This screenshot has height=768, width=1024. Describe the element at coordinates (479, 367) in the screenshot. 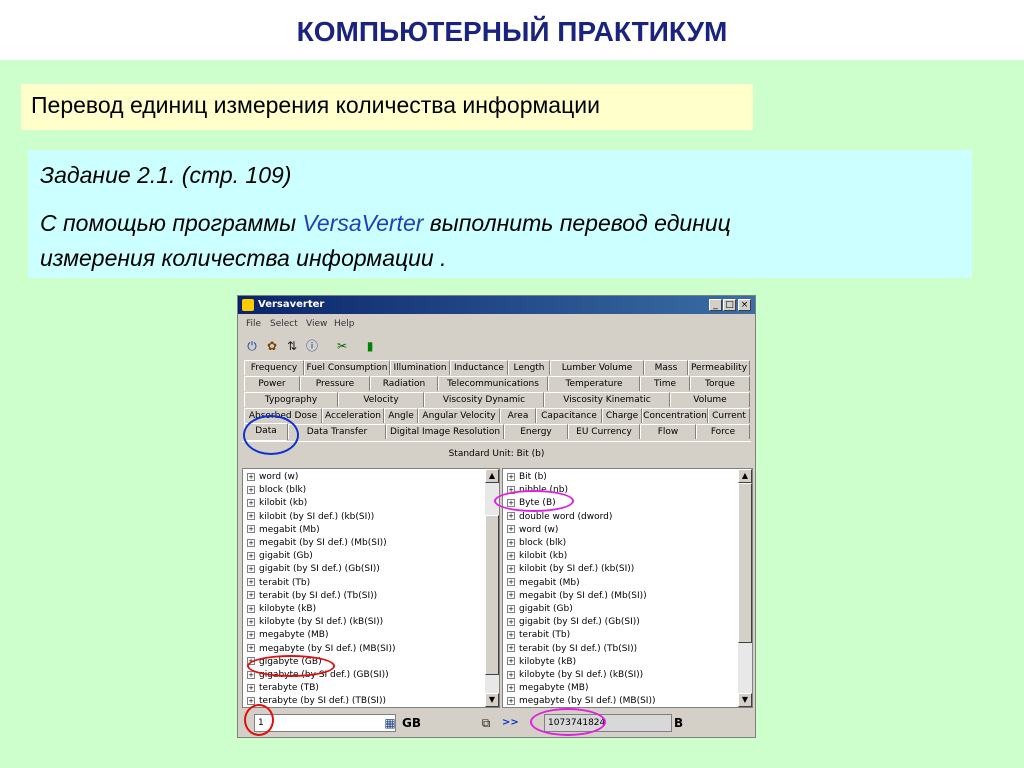

I see `tab-inductance: Inductance` at that location.